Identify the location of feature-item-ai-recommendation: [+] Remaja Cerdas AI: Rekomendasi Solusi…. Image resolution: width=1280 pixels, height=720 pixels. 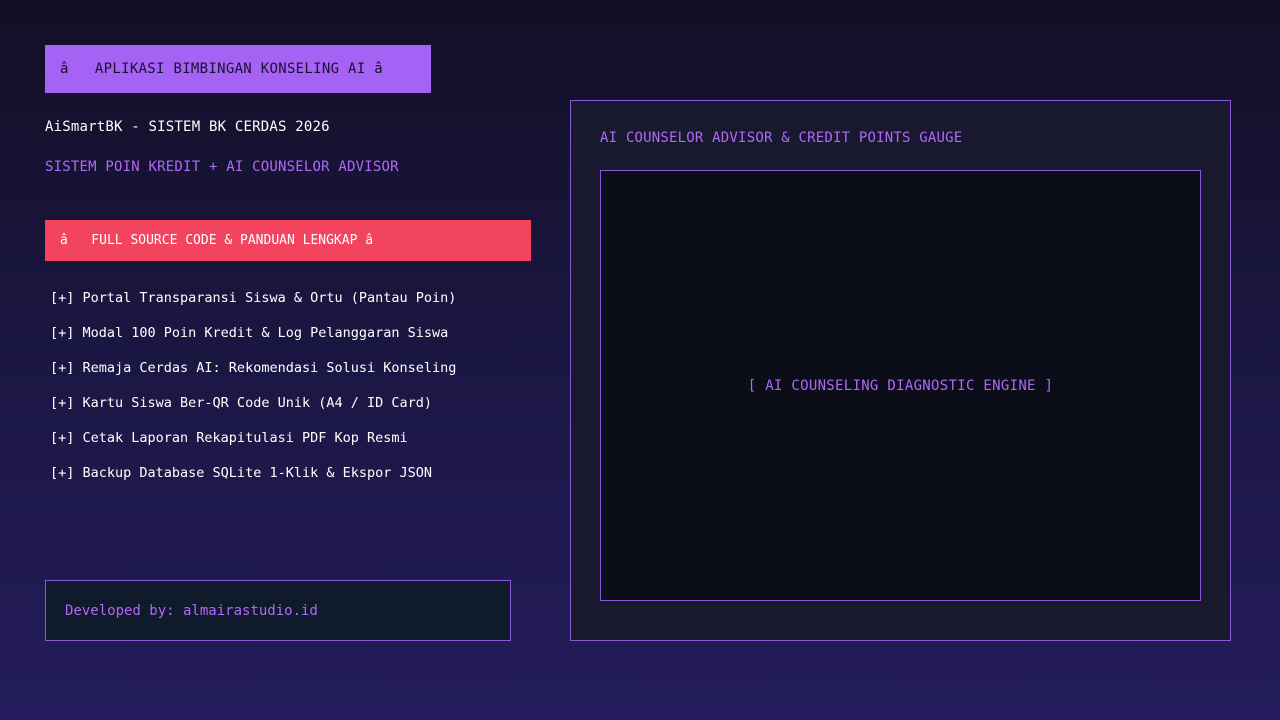
(253, 368).